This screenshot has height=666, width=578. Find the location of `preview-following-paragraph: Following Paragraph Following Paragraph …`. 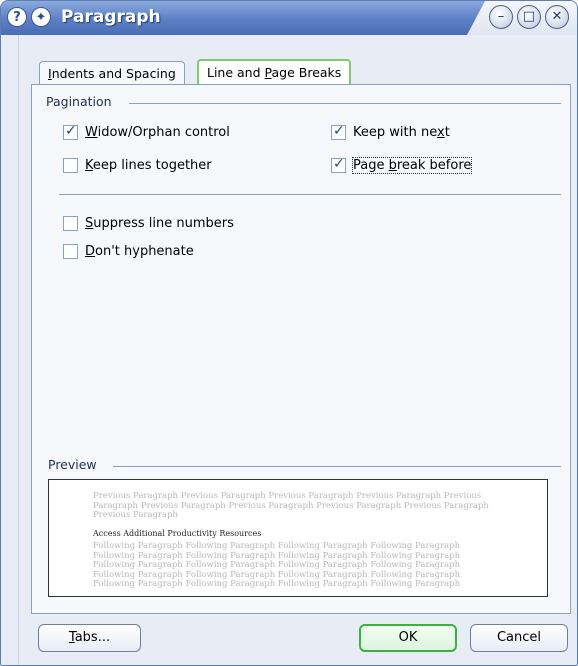

preview-following-paragraph: Following Paragraph Following Paragraph … is located at coordinates (277, 565).